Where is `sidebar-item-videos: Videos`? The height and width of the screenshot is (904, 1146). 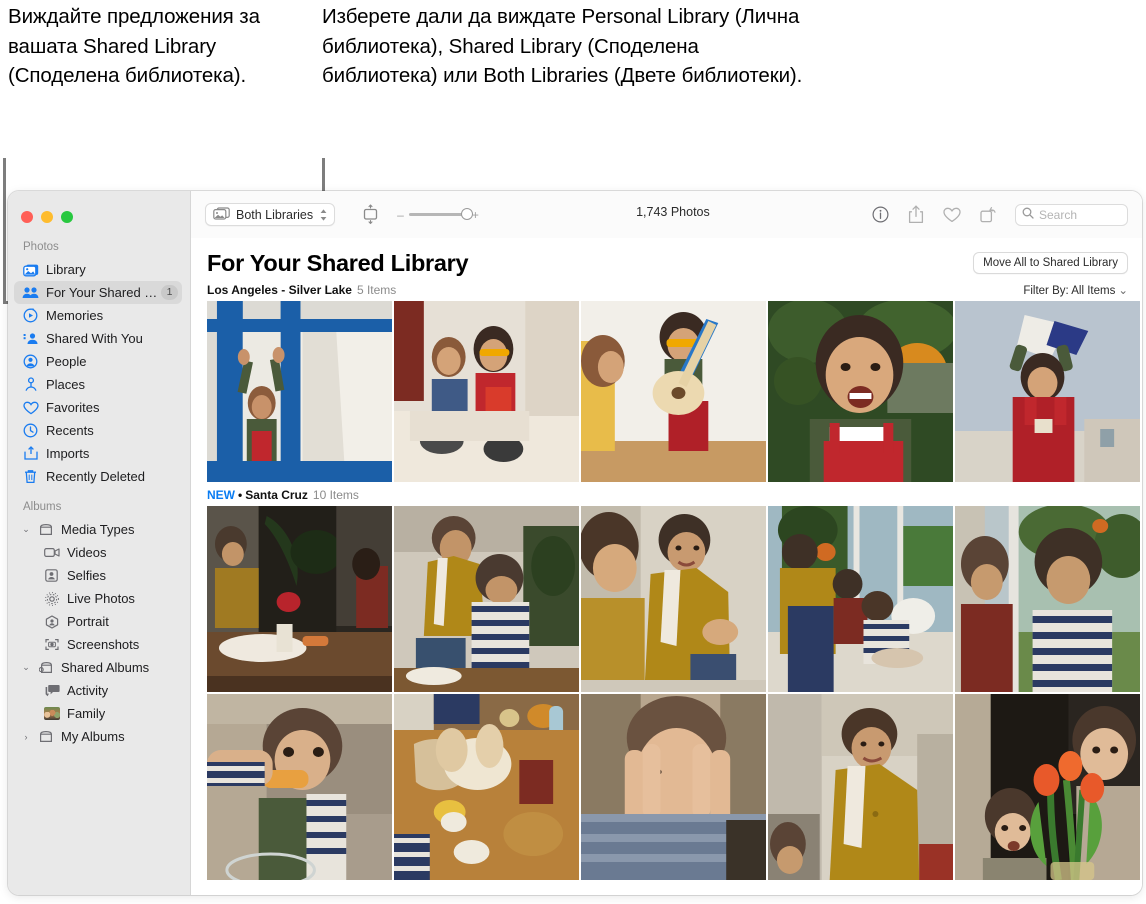 sidebar-item-videos: Videos is located at coordinates (98, 552).